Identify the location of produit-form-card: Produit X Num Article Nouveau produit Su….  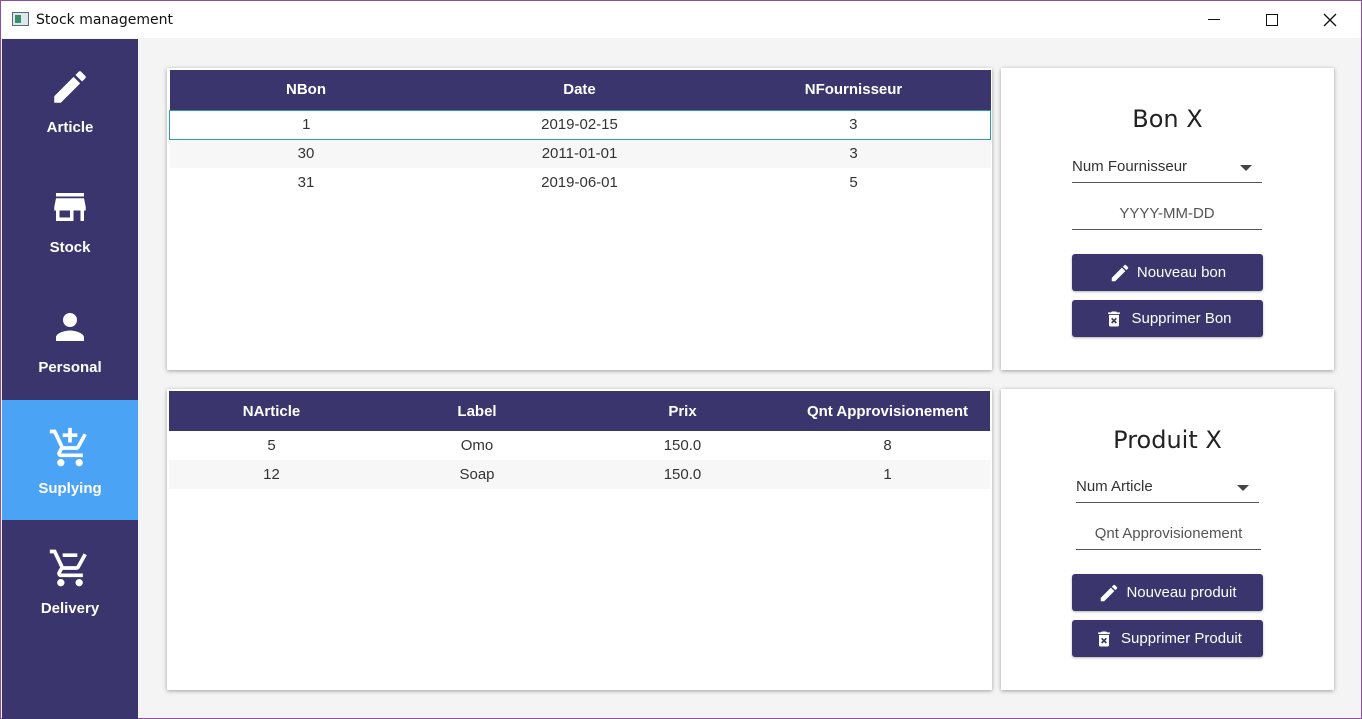
(1167, 539).